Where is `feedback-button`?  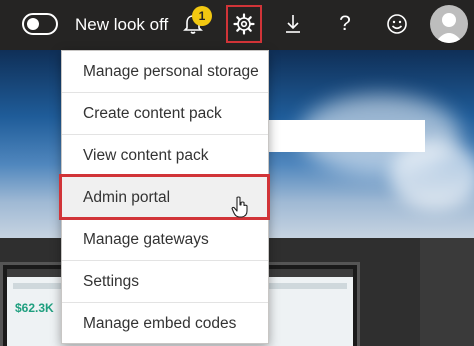
feedback-button is located at coordinates (397, 24).